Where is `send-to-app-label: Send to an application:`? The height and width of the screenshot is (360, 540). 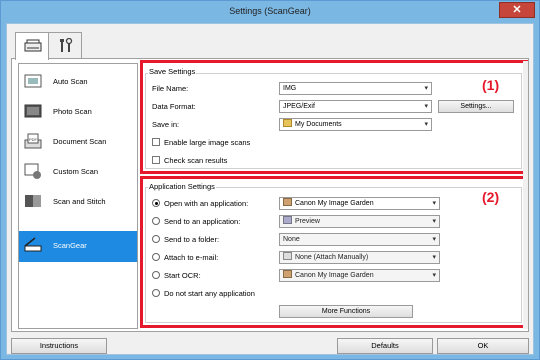 send-to-app-label: Send to an application: is located at coordinates (202, 221).